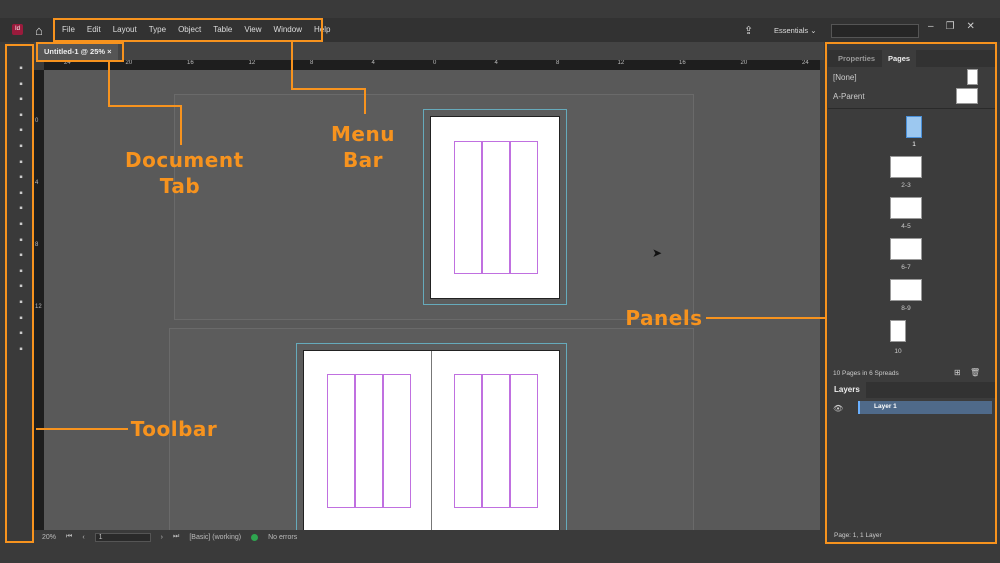  I want to click on app-logo: Id, so click(17, 29).